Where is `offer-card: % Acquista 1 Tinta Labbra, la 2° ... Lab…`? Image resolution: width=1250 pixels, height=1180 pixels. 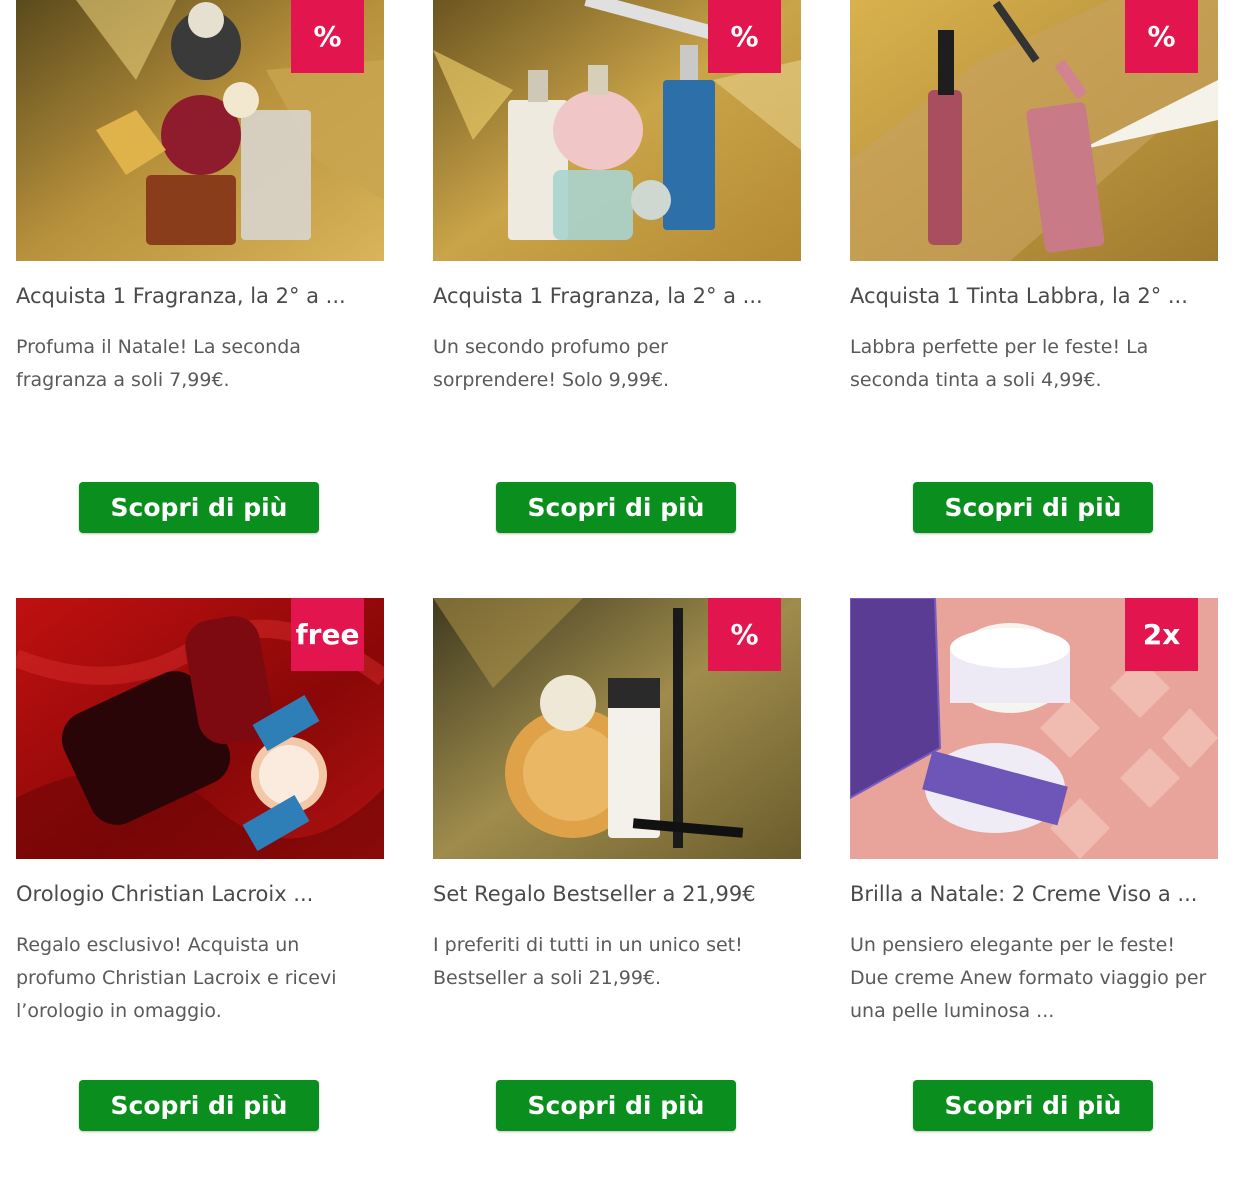 offer-card: % Acquista 1 Tinta Labbra, la 2° ... Lab… is located at coordinates (1034, 266).